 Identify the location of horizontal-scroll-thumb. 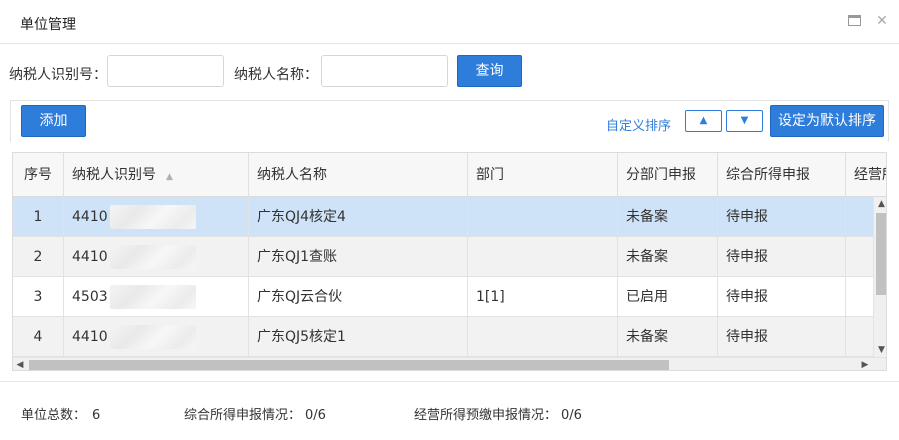
(349, 365).